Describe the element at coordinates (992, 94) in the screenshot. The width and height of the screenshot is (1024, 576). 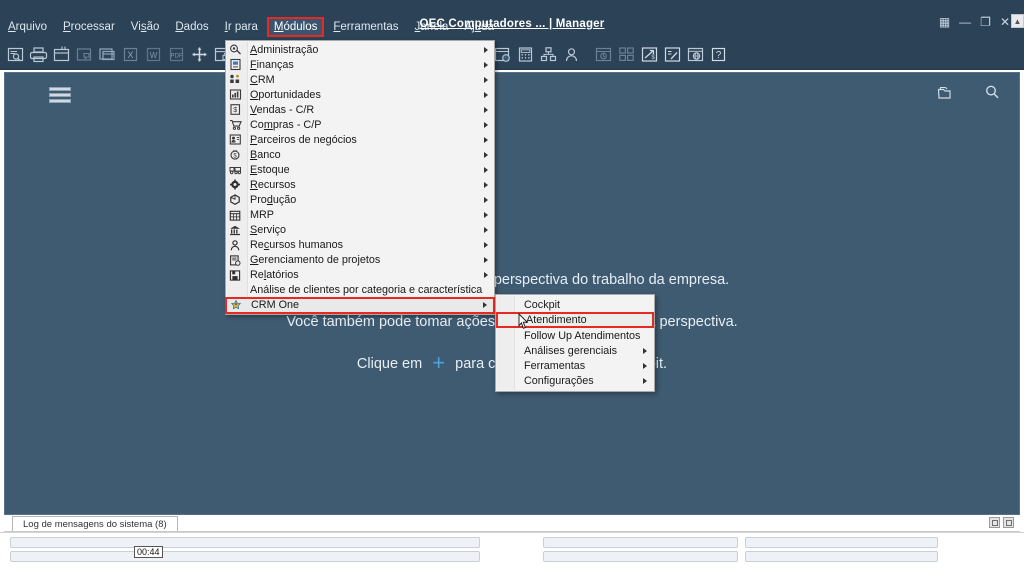
I see `search-icon` at that location.